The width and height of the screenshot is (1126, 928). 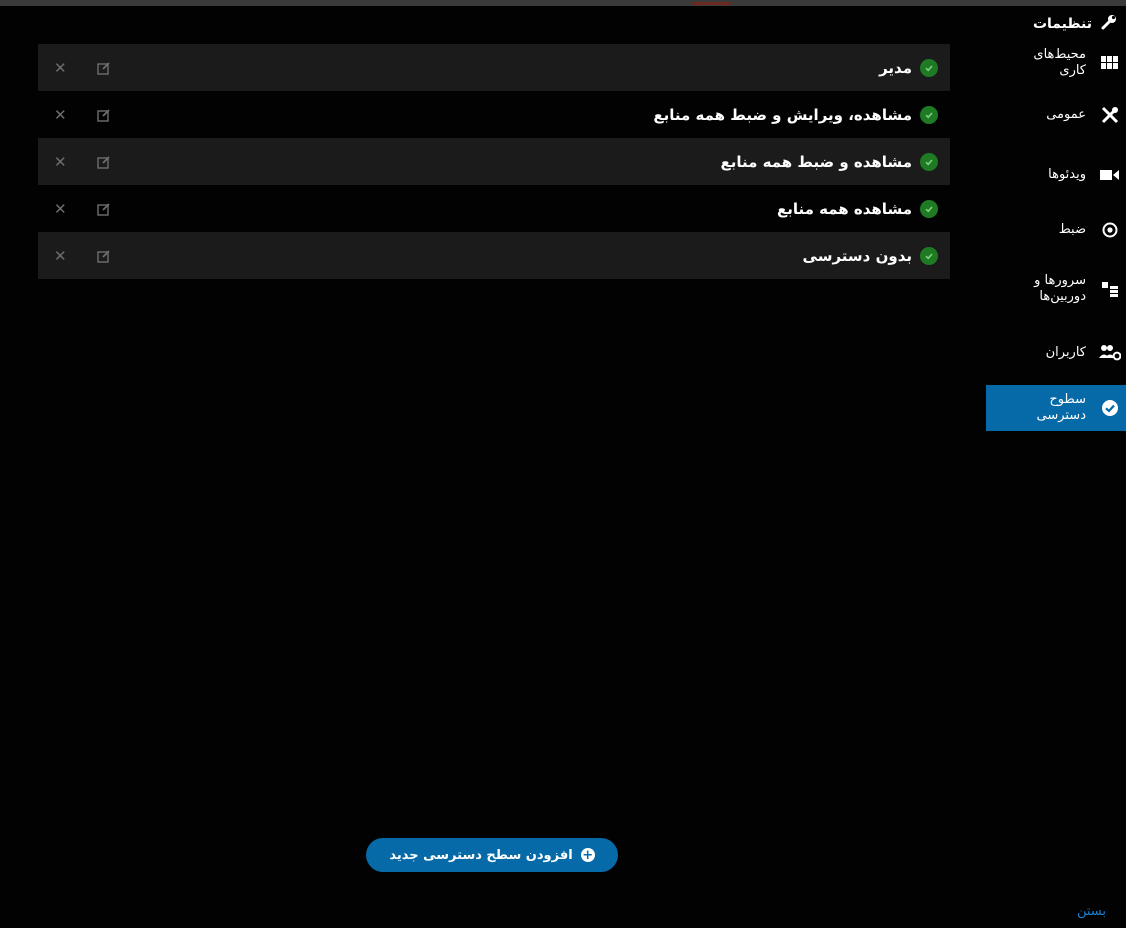 What do you see at coordinates (1110, 115) in the screenshot?
I see `tools-icon` at bounding box center [1110, 115].